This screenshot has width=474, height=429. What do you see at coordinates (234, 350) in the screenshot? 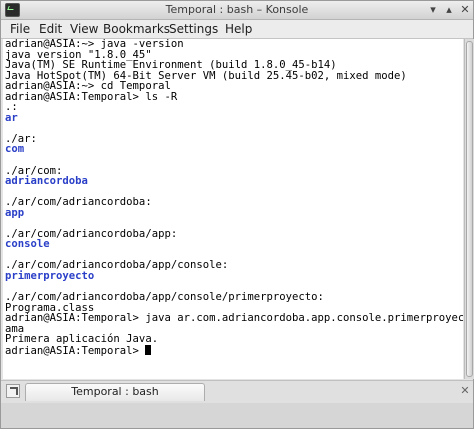
I see `terminal-prompt-line: adrian@ASIA:Temporal>` at bounding box center [234, 350].